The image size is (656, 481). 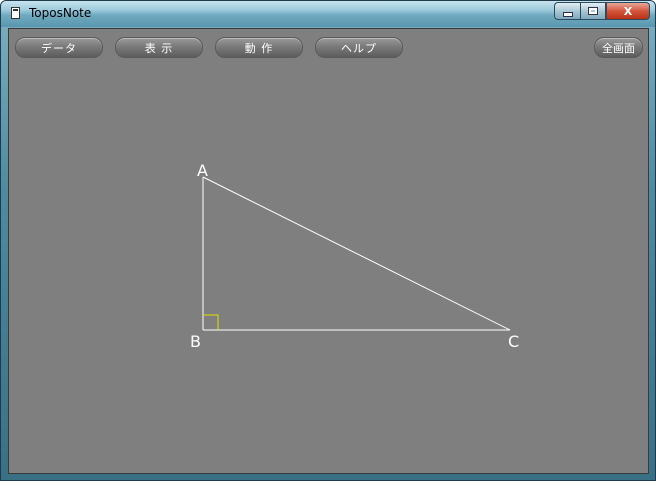 What do you see at coordinates (60, 13) in the screenshot?
I see `window-title: ToposNote` at bounding box center [60, 13].